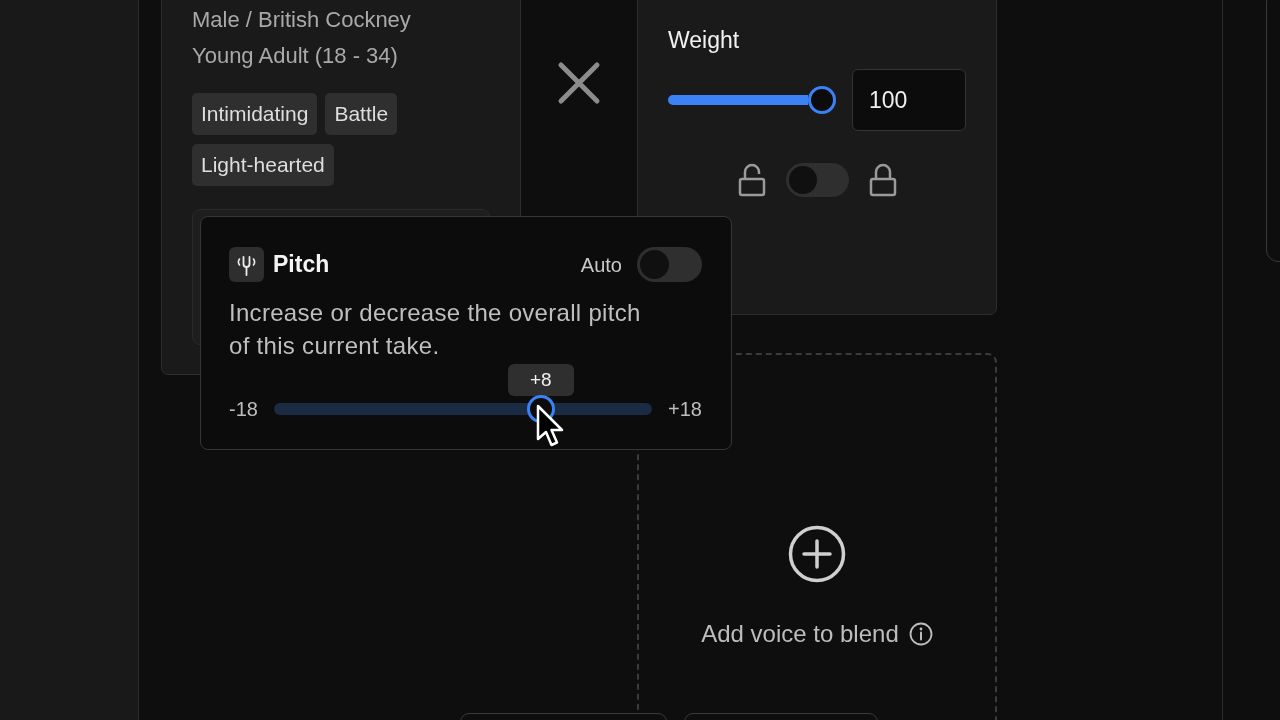 The width and height of the screenshot is (1280, 720). What do you see at coordinates (882, 180) in the screenshot?
I see `lock-icon` at bounding box center [882, 180].